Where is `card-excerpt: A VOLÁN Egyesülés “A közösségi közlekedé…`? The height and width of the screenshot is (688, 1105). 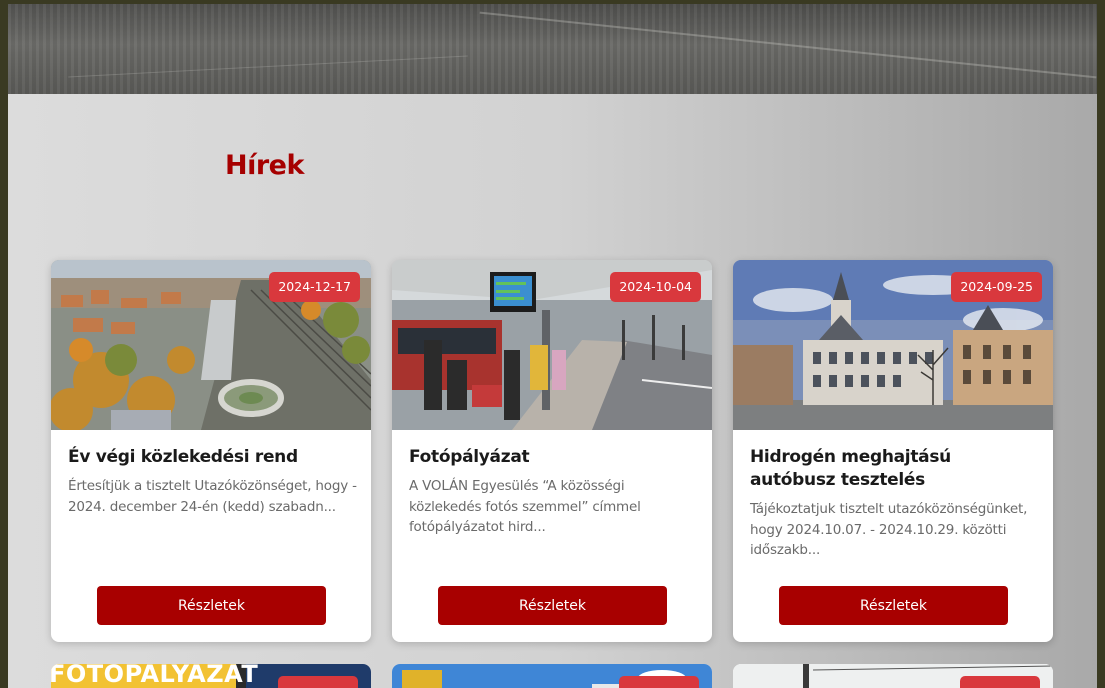 card-excerpt: A VOLÁN Egyesülés “A közösségi közlekedé… is located at coordinates (525, 506).